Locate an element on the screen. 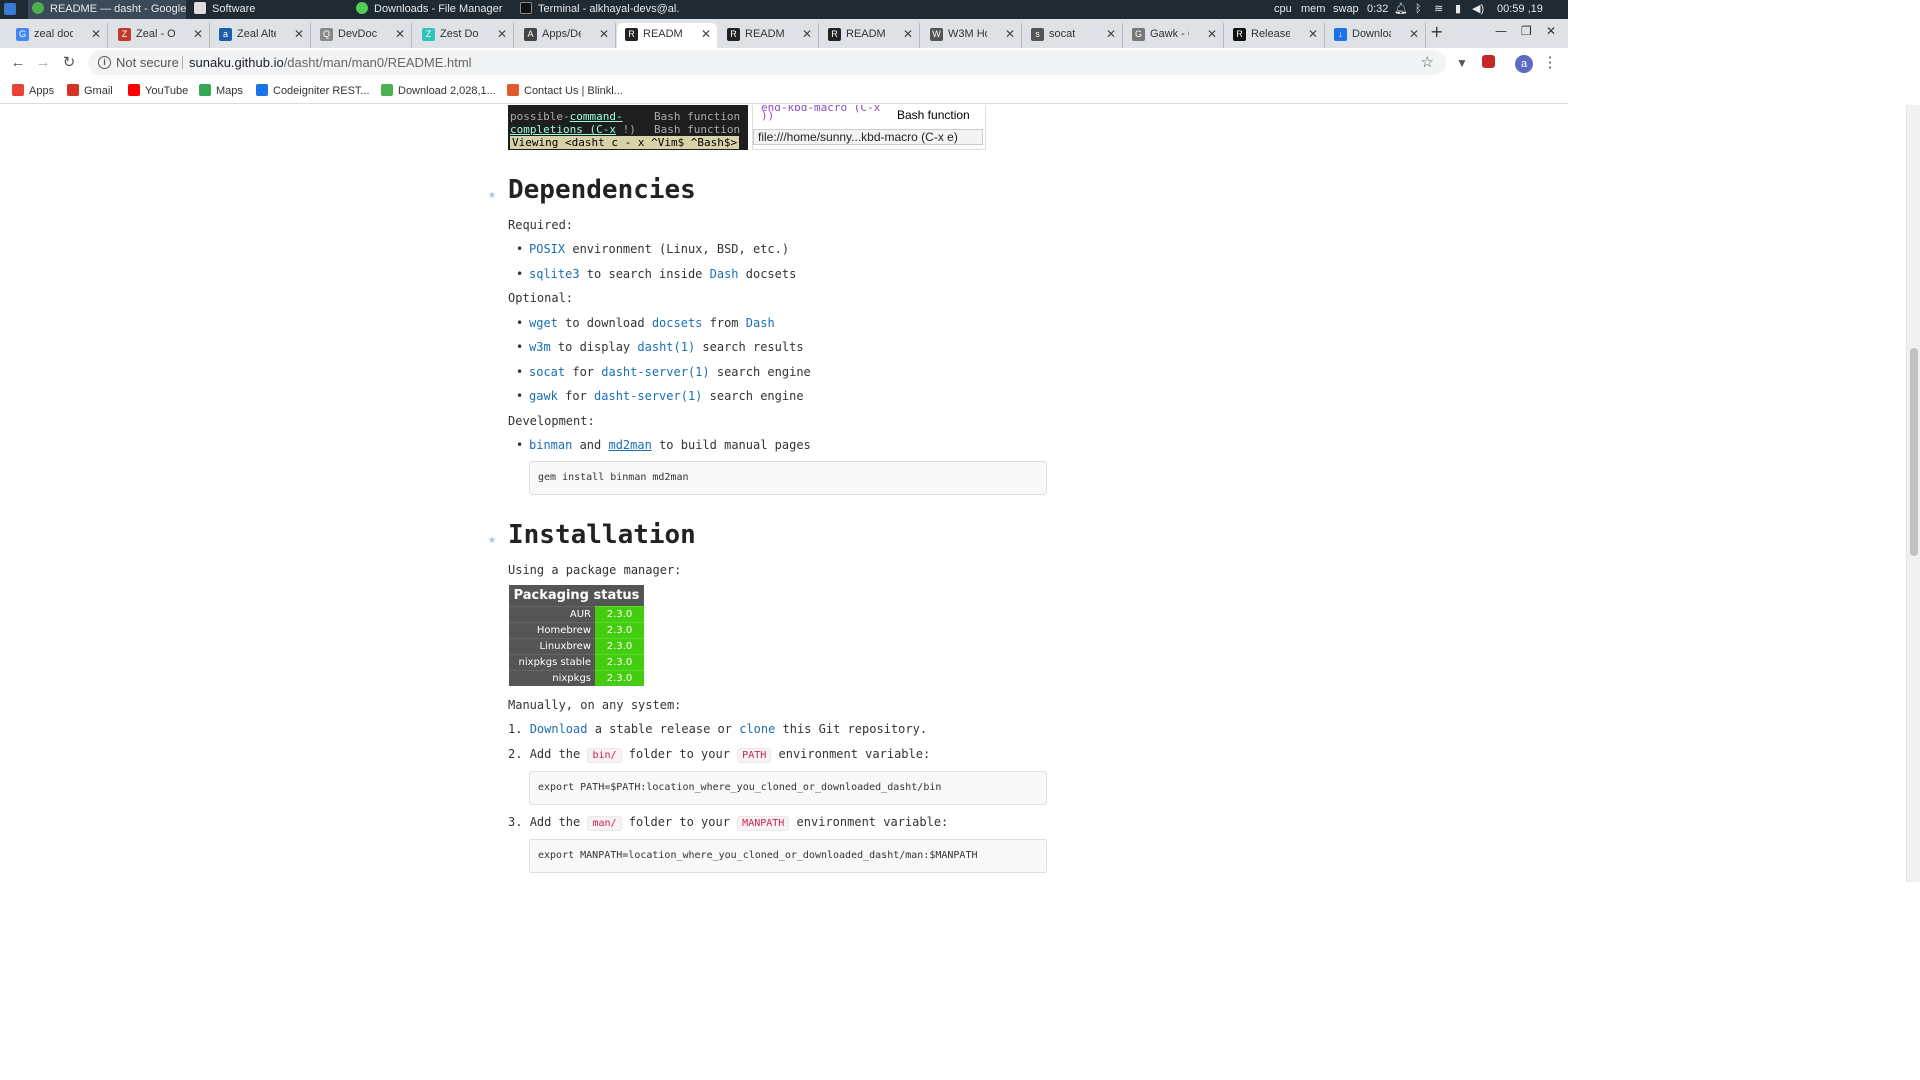 Image resolution: width=1920 pixels, height=1080 pixels. bookmark-2: YouTube is located at coordinates (158, 91).